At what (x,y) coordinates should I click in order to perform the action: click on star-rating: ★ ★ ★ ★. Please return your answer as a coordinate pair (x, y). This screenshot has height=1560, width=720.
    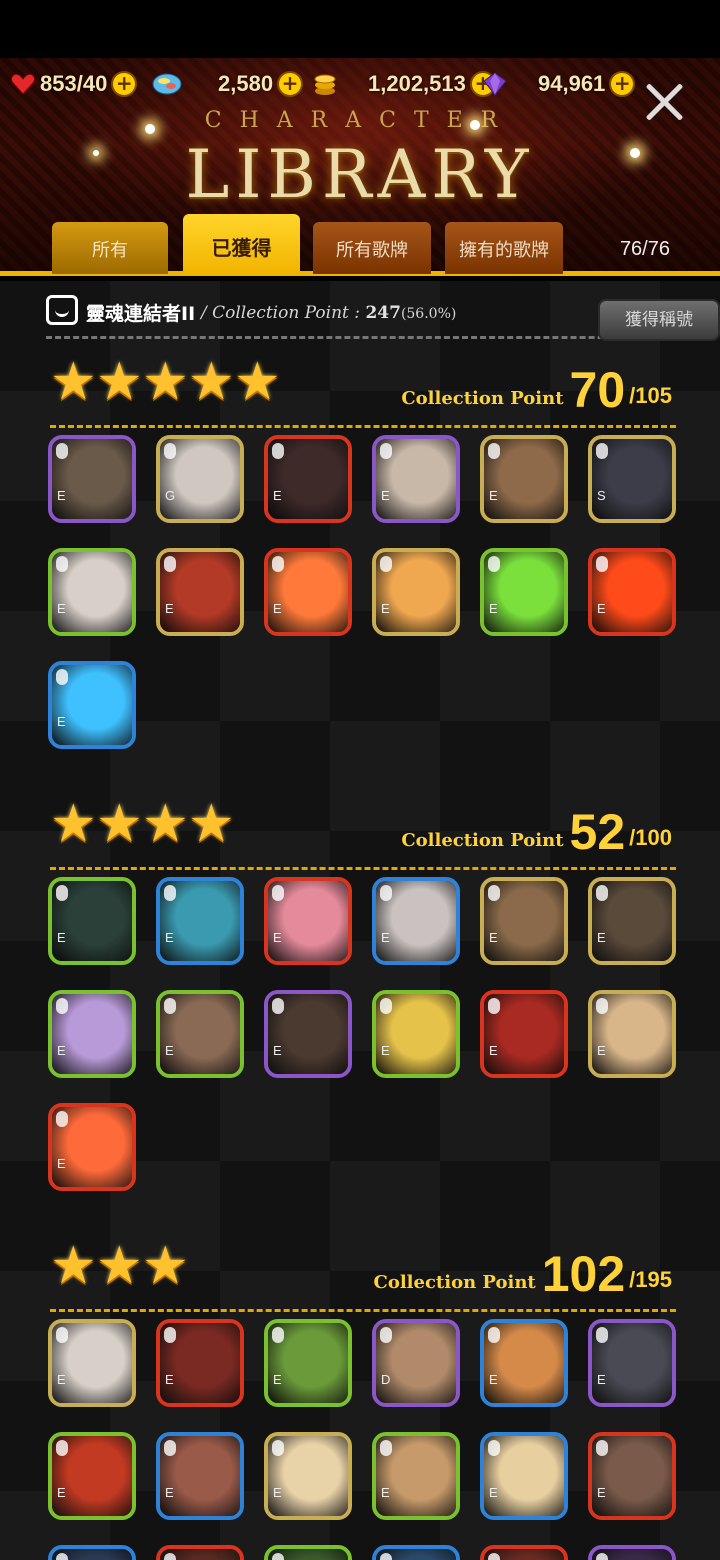
    Looking at the image, I should click on (142, 824).